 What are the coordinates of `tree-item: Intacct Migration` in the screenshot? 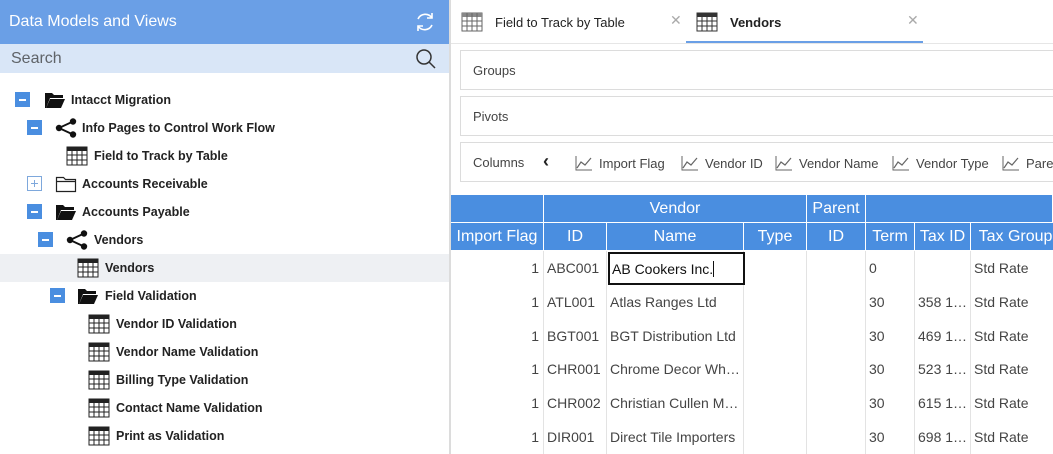 It's located at (224, 100).